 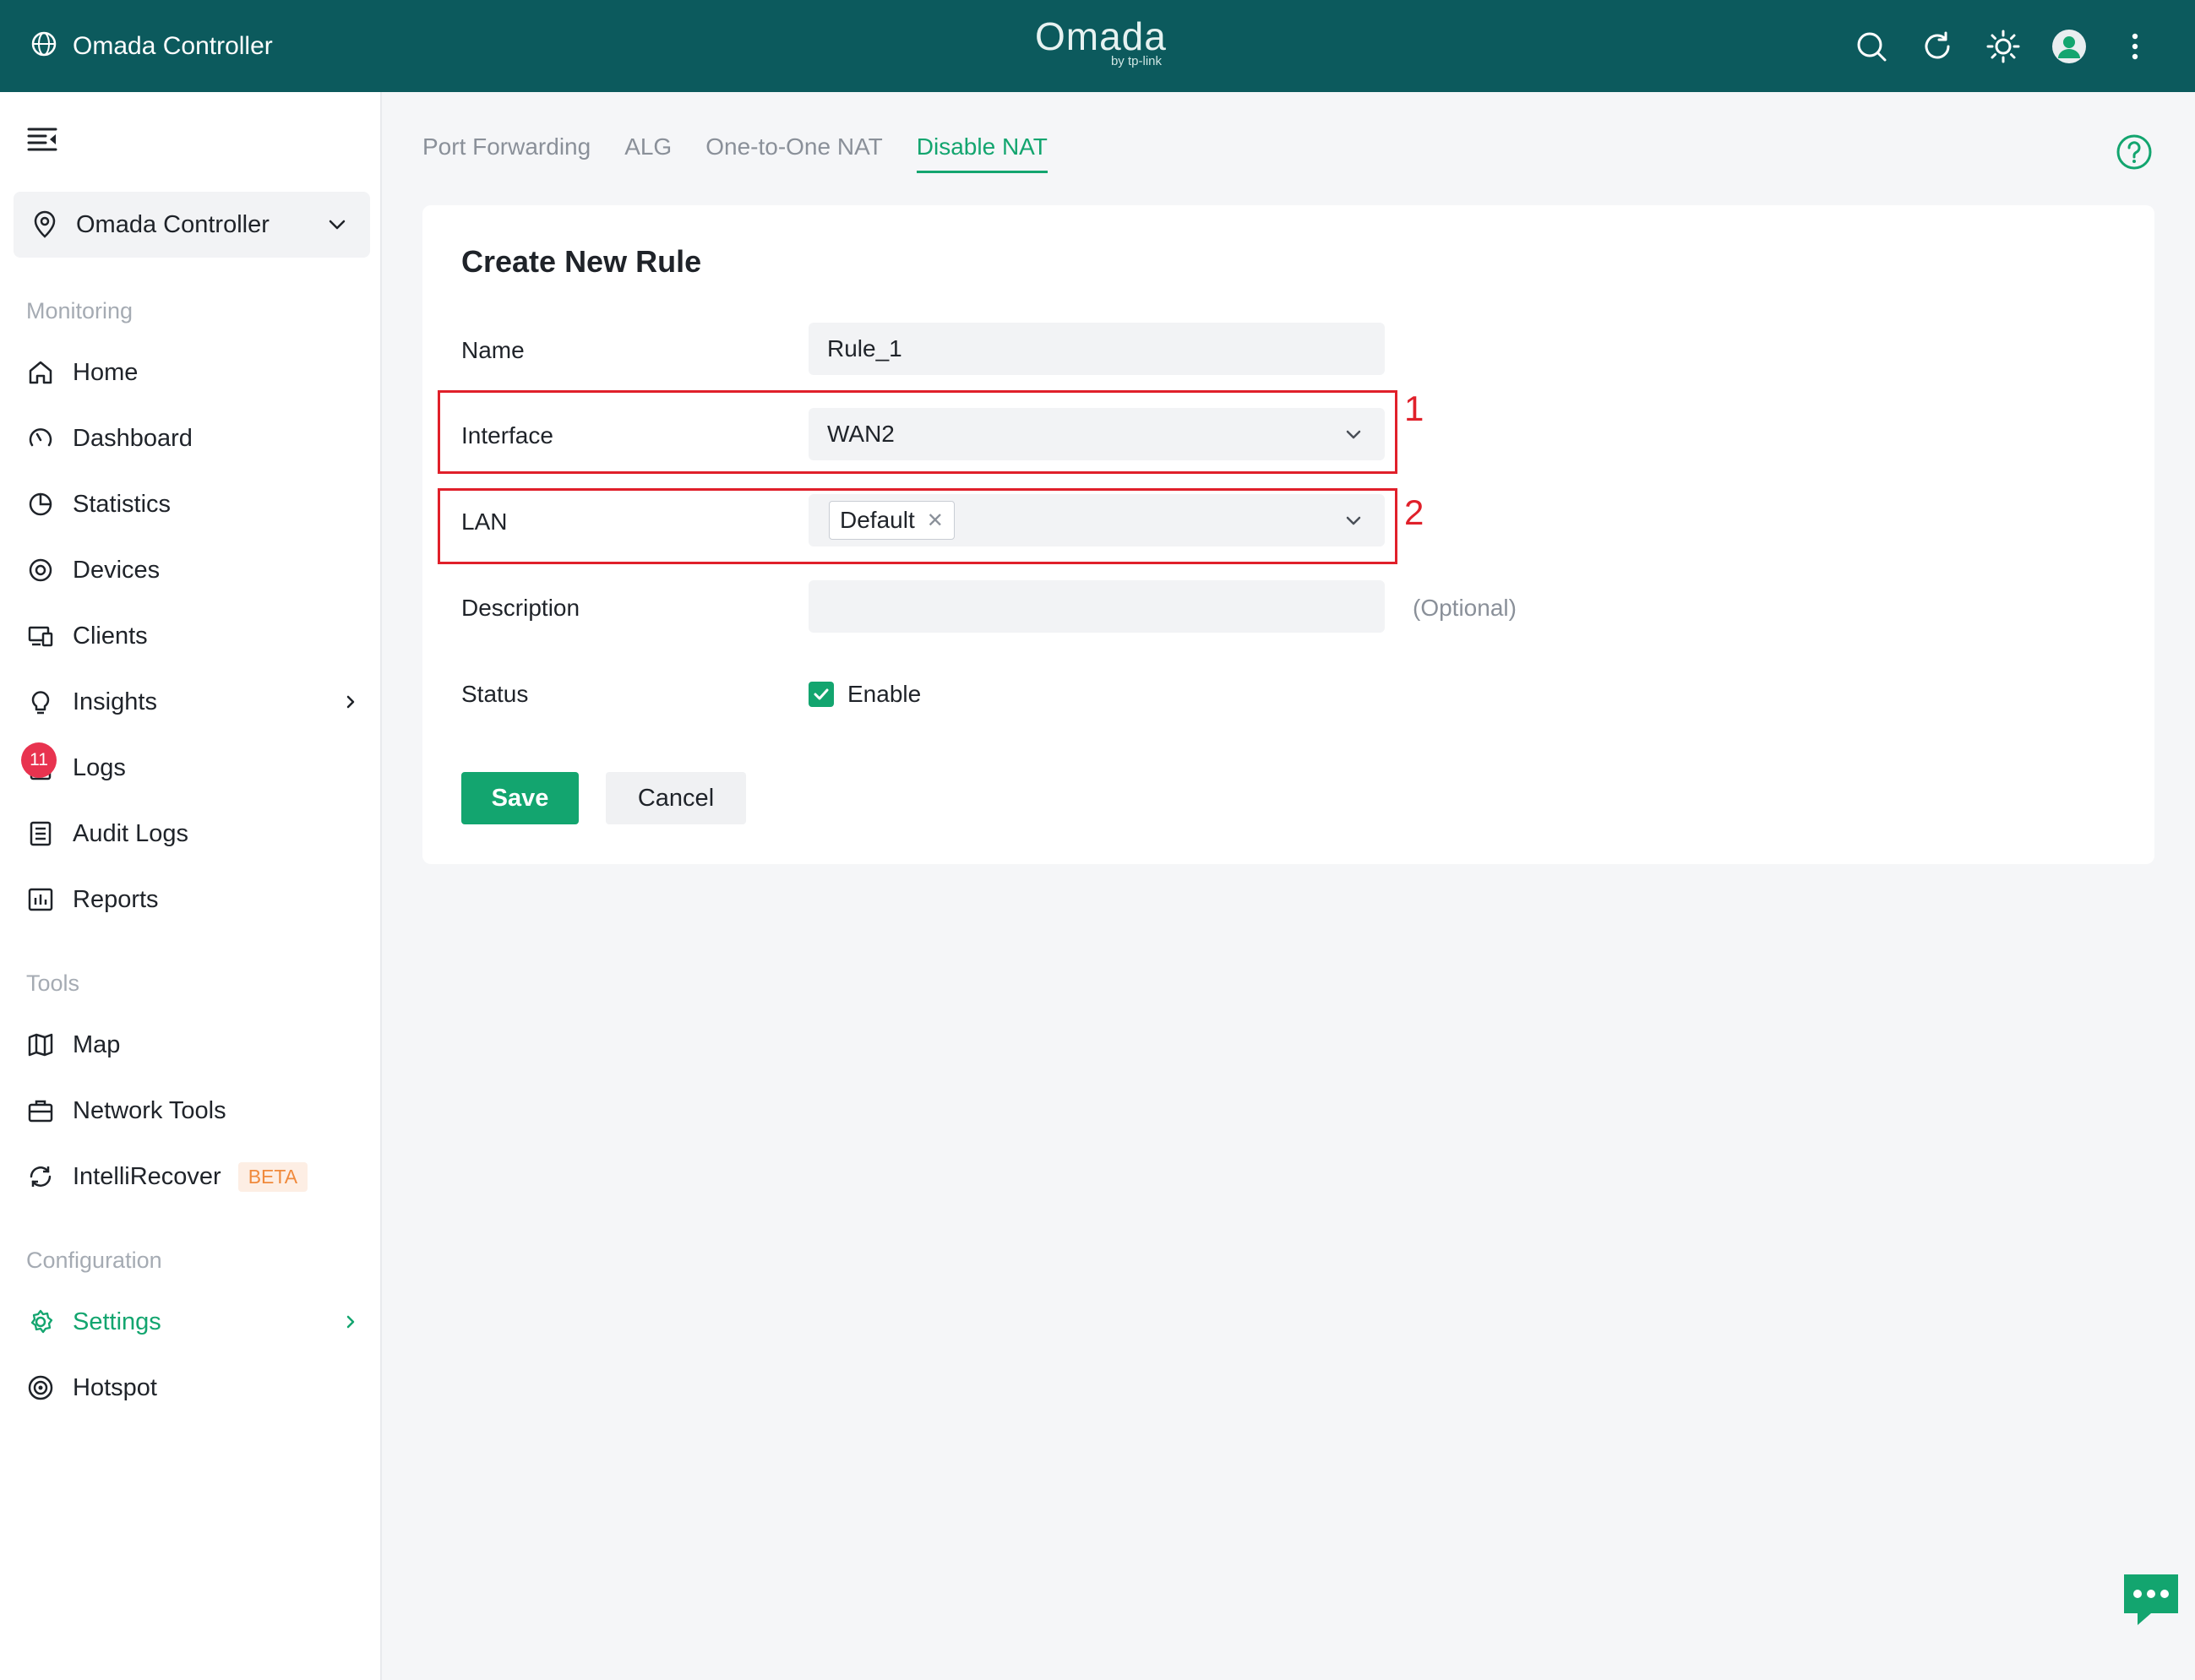 What do you see at coordinates (676, 798) in the screenshot?
I see `cancel-button: Cancel` at bounding box center [676, 798].